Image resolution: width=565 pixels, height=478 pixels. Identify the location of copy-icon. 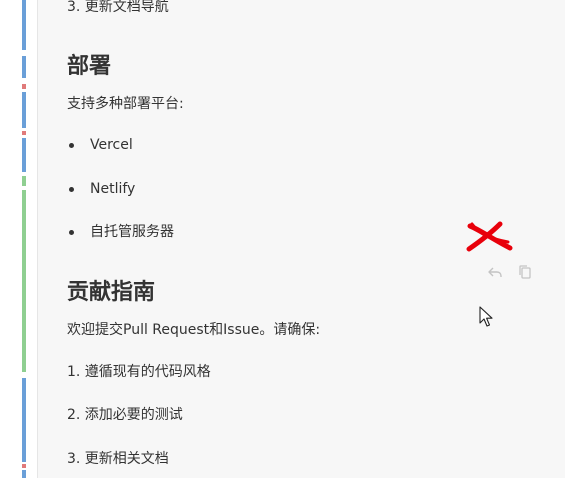
(525, 272).